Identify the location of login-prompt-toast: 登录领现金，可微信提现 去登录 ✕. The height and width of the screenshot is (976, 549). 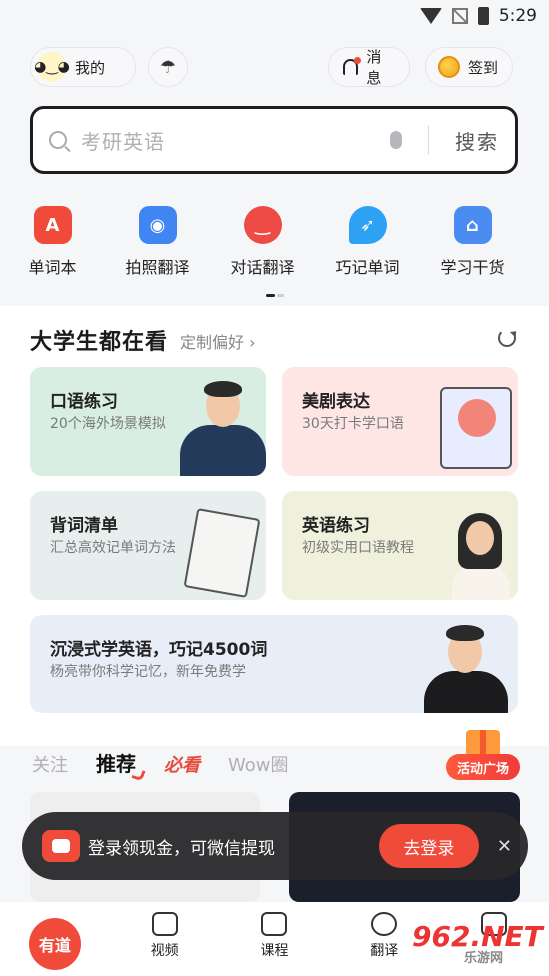
(275, 846).